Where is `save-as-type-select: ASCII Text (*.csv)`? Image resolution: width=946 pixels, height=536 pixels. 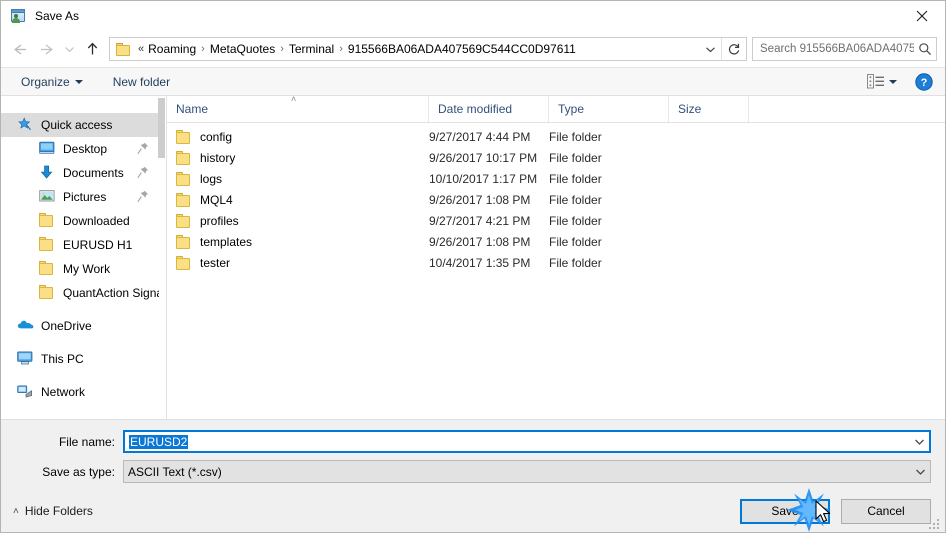
save-as-type-select: ASCII Text (*.csv) is located at coordinates (527, 471).